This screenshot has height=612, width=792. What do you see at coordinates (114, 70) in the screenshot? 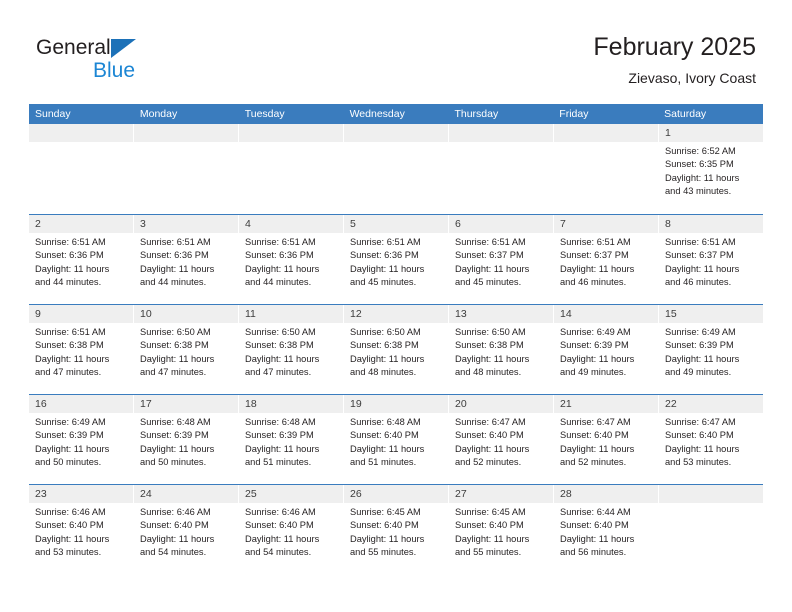
I see `logo-word-blue: Blue` at bounding box center [114, 70].